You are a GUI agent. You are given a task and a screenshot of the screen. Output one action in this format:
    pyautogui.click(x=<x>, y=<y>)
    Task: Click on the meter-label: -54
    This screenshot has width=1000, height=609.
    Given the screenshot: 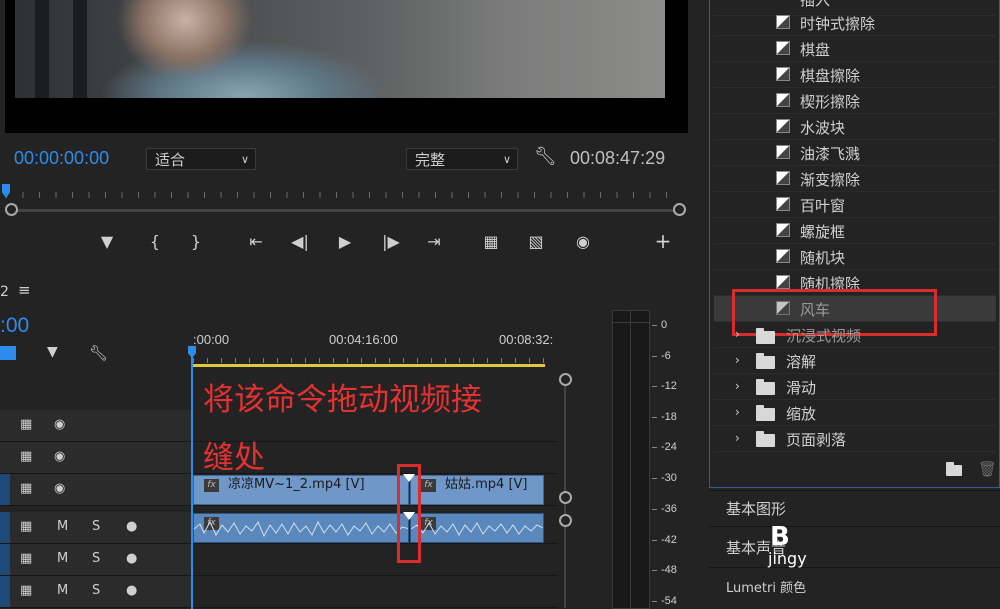 What is the action you would take?
    pyautogui.click(x=669, y=601)
    